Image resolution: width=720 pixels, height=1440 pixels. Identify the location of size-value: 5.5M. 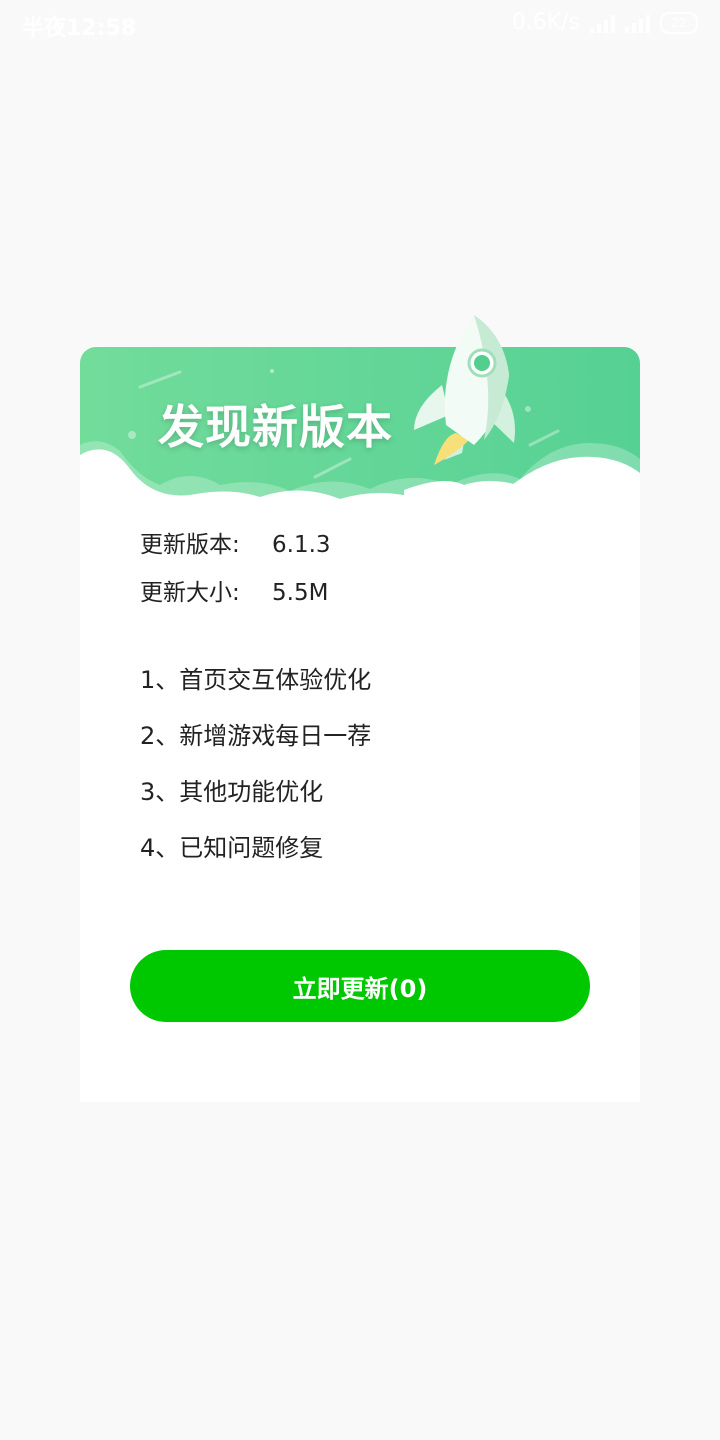
(300, 593).